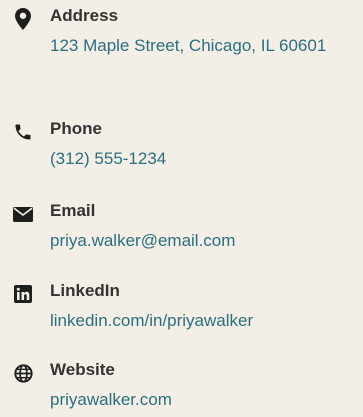 The height and width of the screenshot is (417, 363). What do you see at coordinates (23, 132) in the screenshot?
I see `phone-icon` at bounding box center [23, 132].